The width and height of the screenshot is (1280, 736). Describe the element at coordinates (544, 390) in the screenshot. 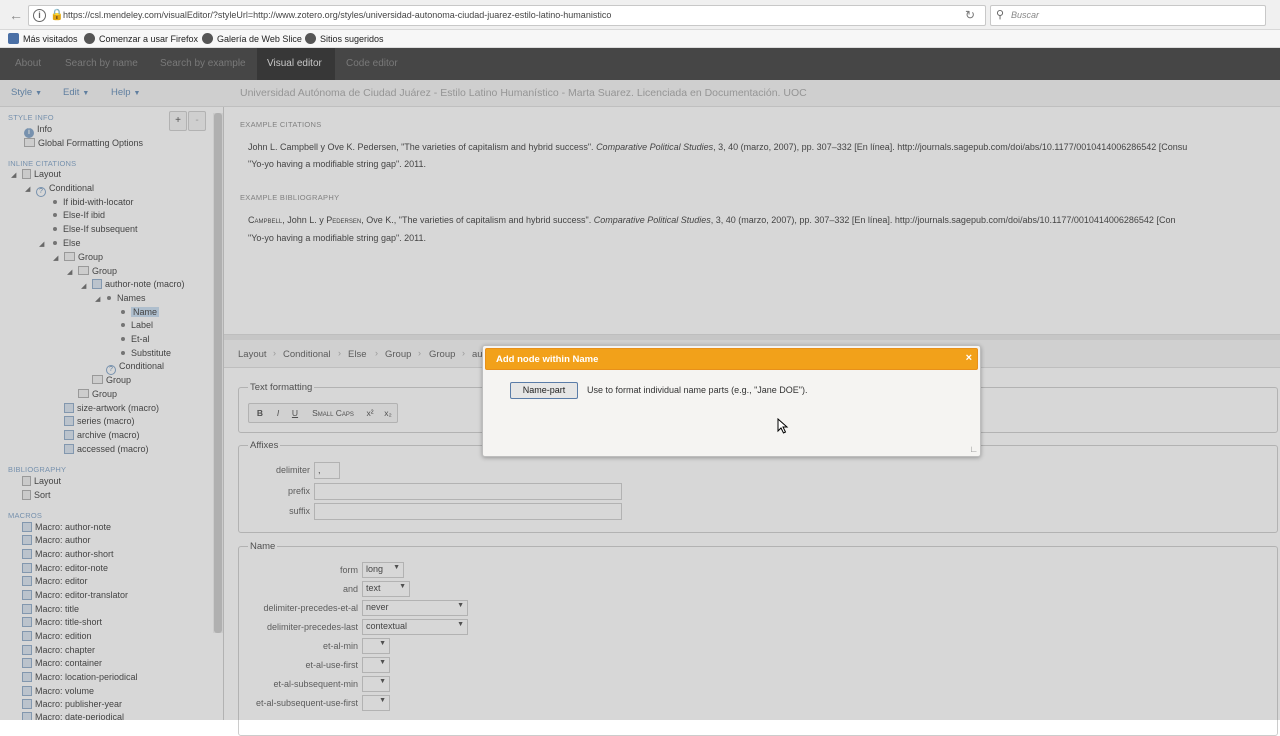

I see `name-part-button: Name-part` at that location.